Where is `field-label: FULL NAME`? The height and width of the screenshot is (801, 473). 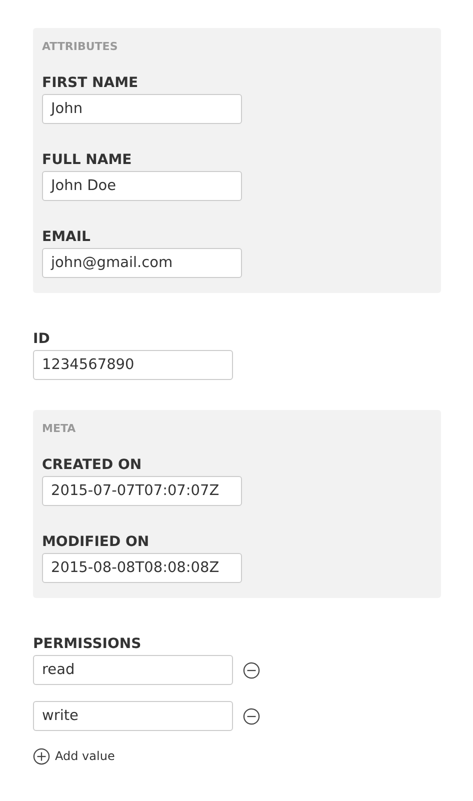
field-label: FULL NAME is located at coordinates (87, 160).